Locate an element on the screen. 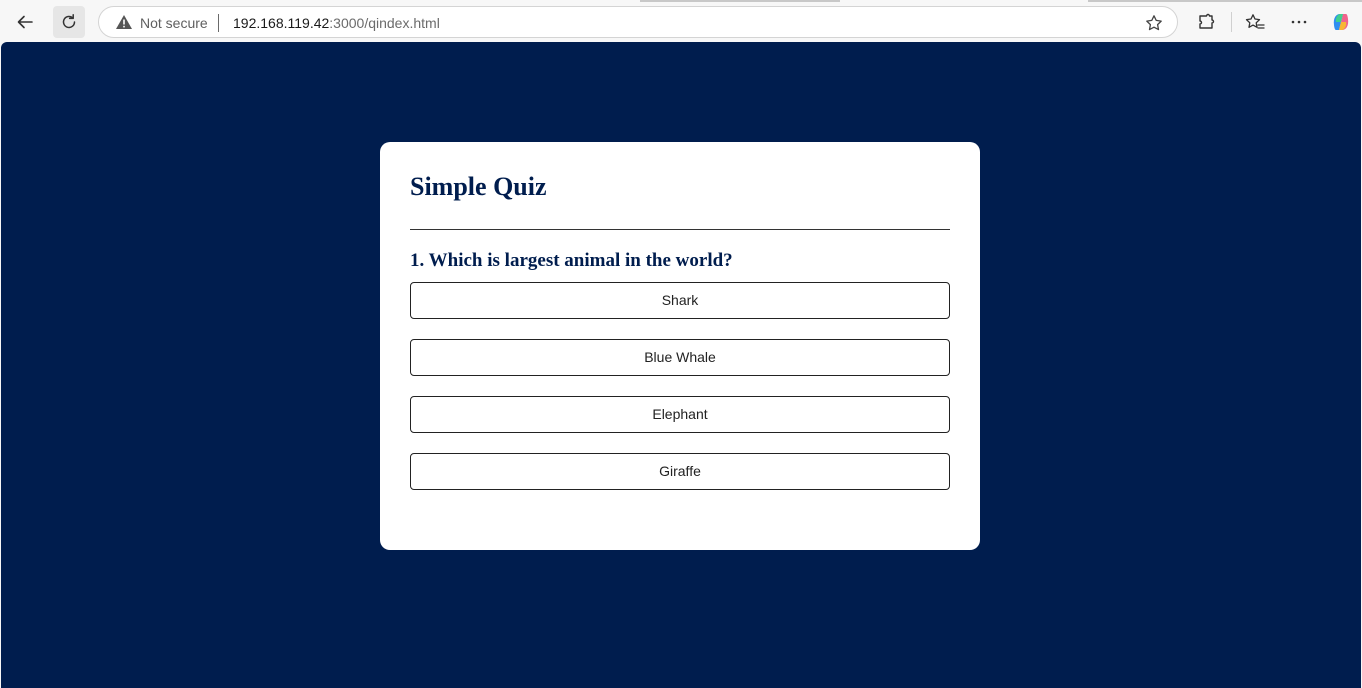  answer-button-blue-whale: Blue Whale is located at coordinates (680, 357).